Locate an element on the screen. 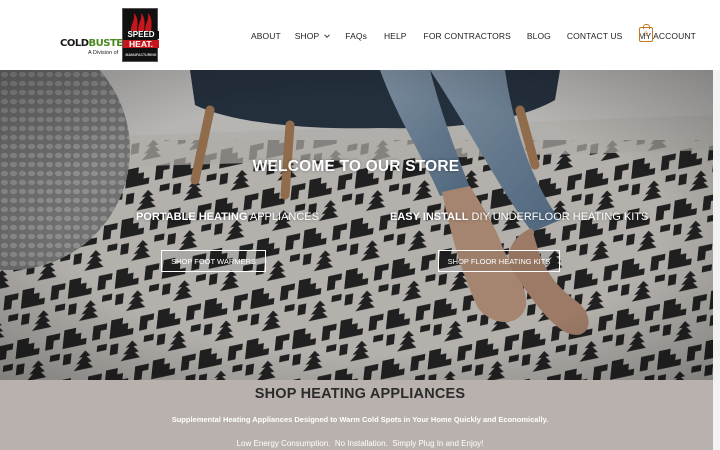 The image size is (720, 450). coldbuster-wordmark: COLDBUSTER is located at coordinates (95, 43).